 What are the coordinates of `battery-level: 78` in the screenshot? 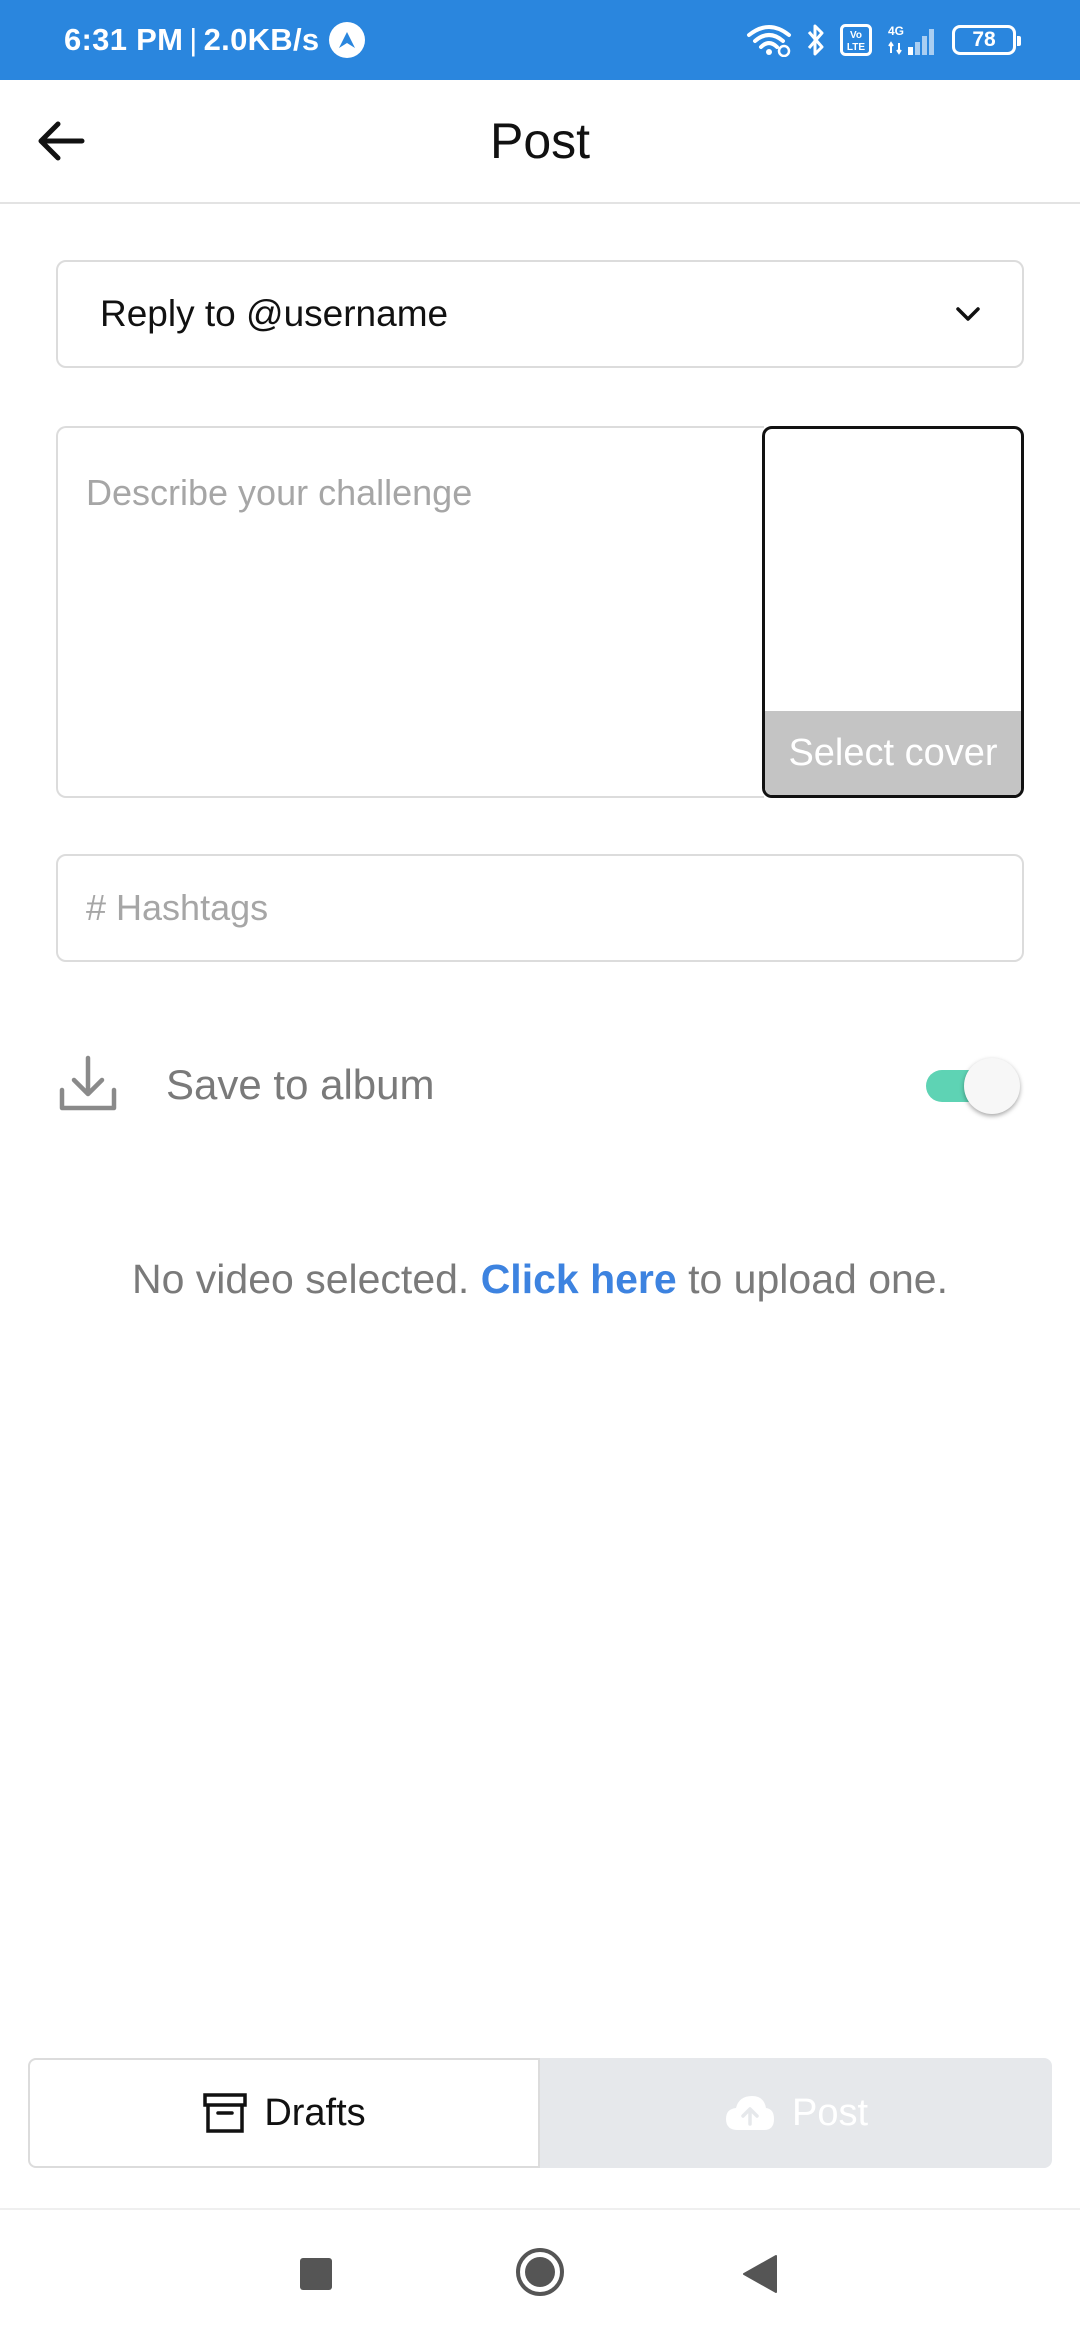 It's located at (984, 39).